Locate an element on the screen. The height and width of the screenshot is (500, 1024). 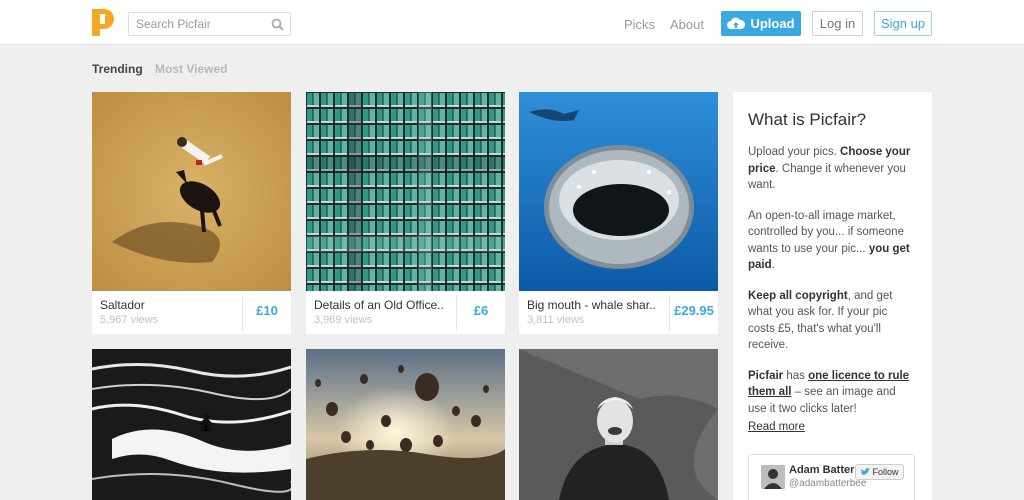
card-title: Saltador is located at coordinates (172, 305).